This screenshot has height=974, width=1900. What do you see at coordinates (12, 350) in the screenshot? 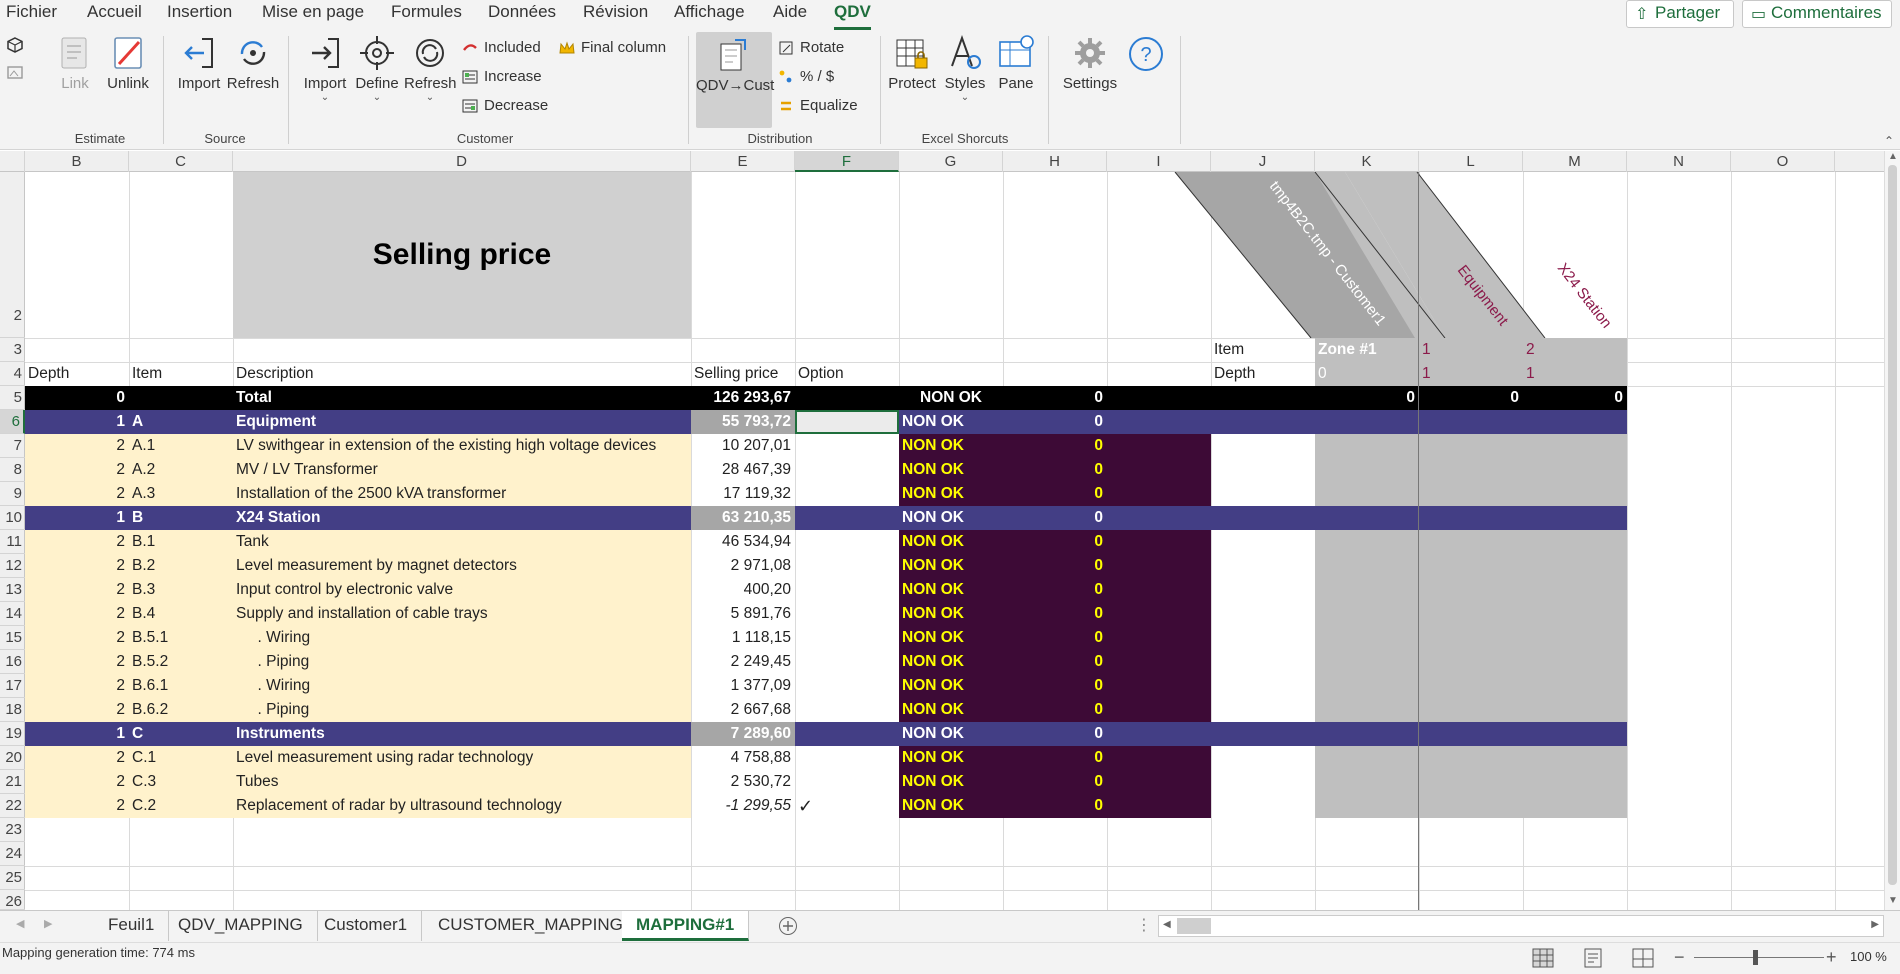
I see `row-header: 3` at bounding box center [12, 350].